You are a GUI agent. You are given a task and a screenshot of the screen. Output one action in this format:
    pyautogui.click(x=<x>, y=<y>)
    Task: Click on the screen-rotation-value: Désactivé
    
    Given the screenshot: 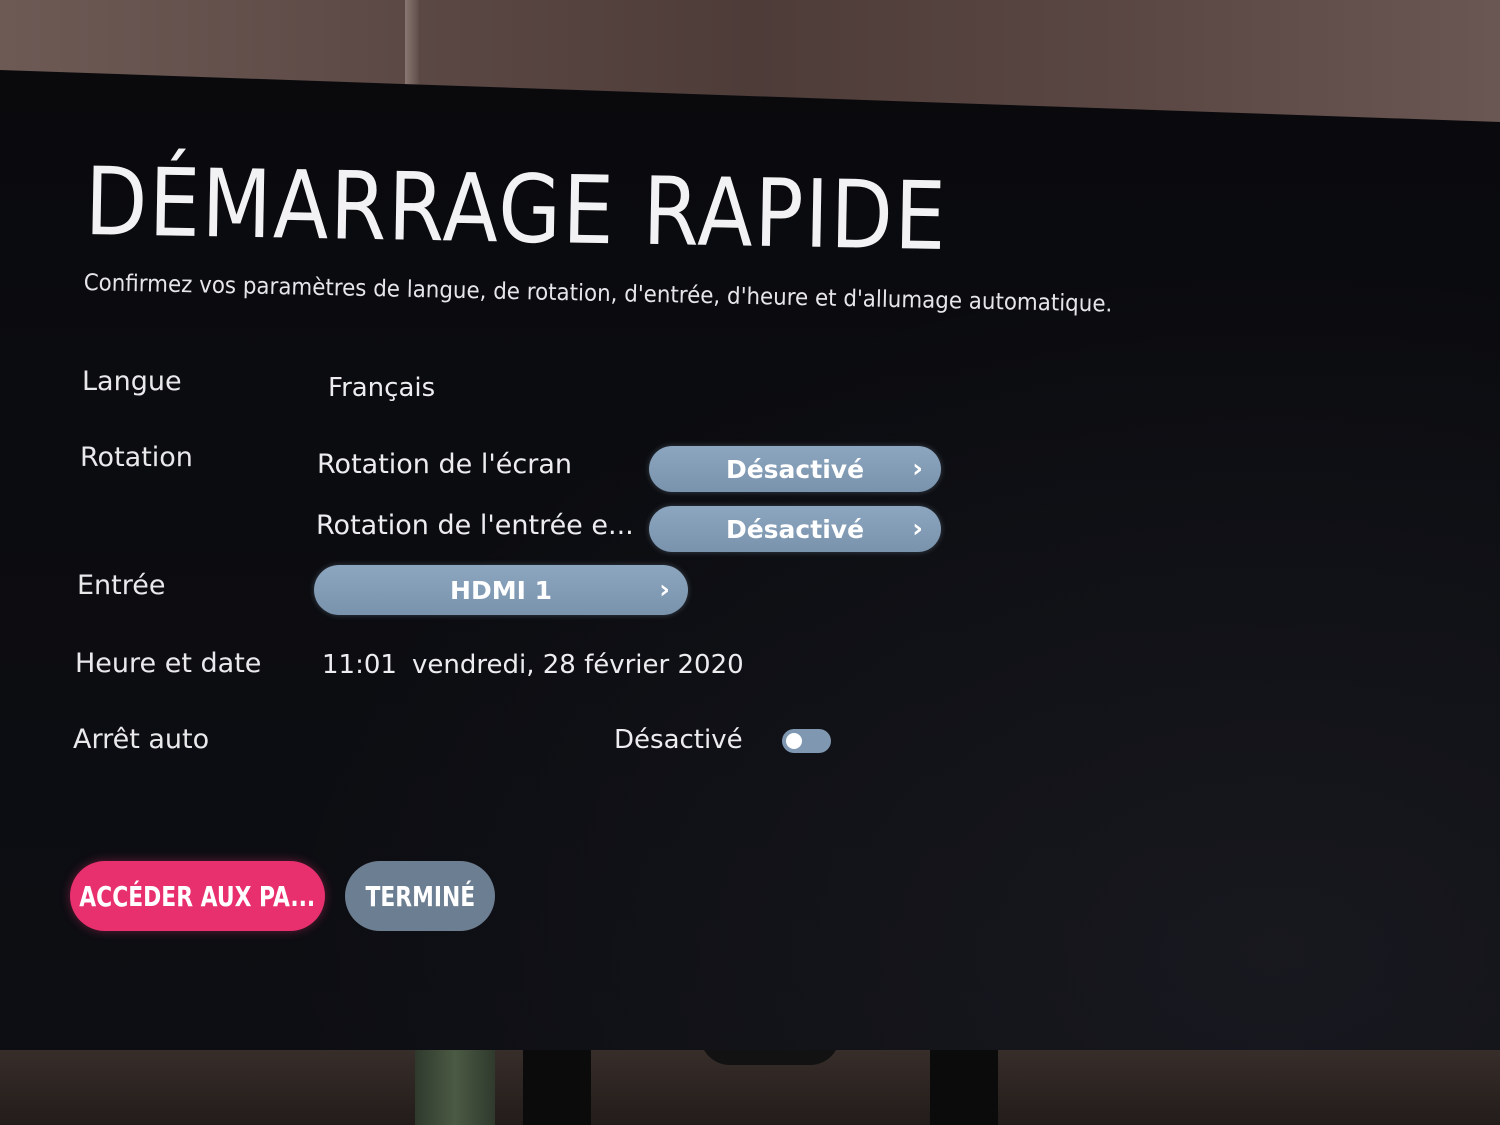 What is the action you would take?
    pyautogui.click(x=795, y=469)
    